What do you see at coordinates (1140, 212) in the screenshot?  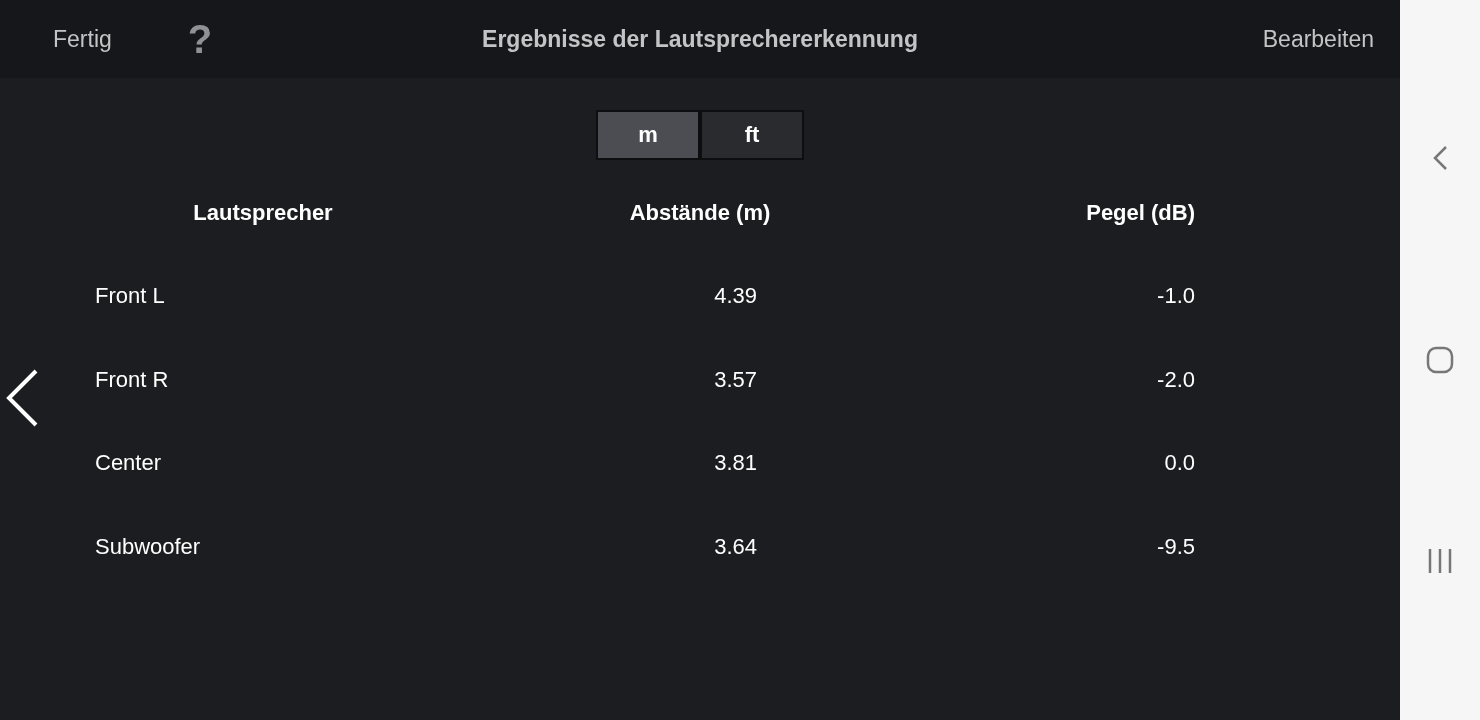 I see `column-header: Pegel (dB)` at bounding box center [1140, 212].